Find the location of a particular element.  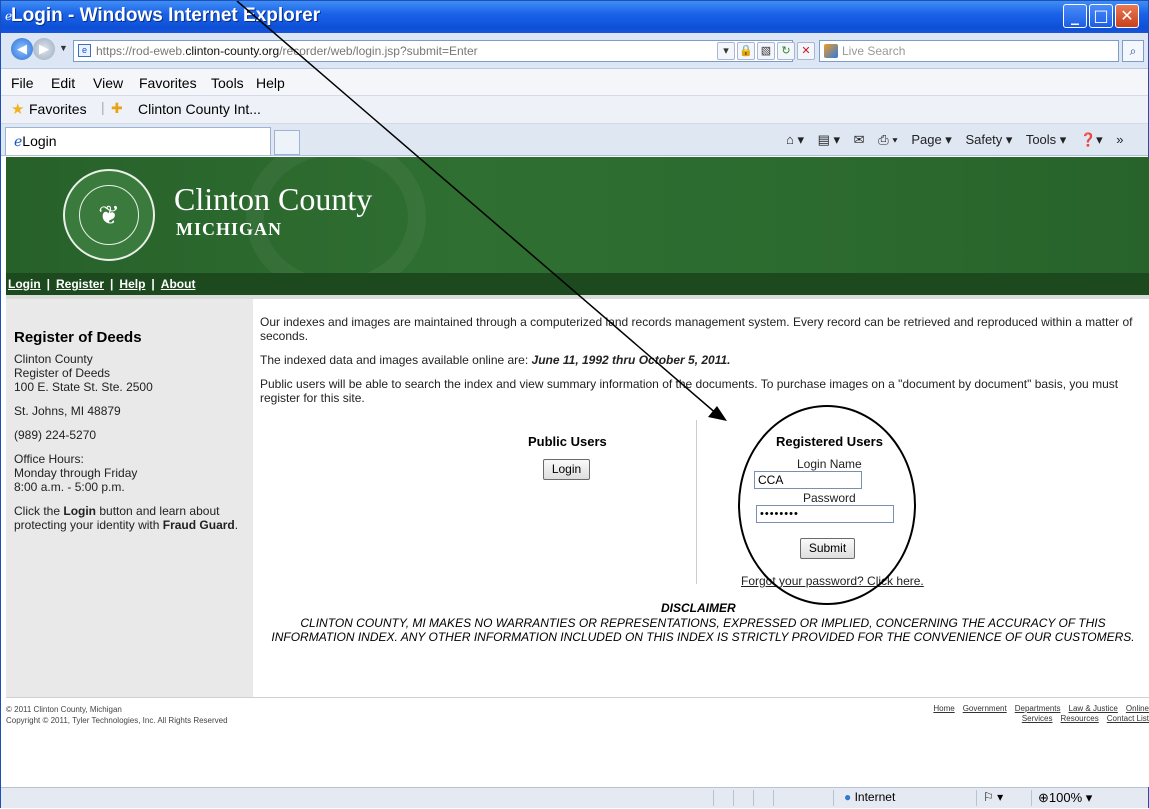

password-label: Password is located at coordinates (829, 498).